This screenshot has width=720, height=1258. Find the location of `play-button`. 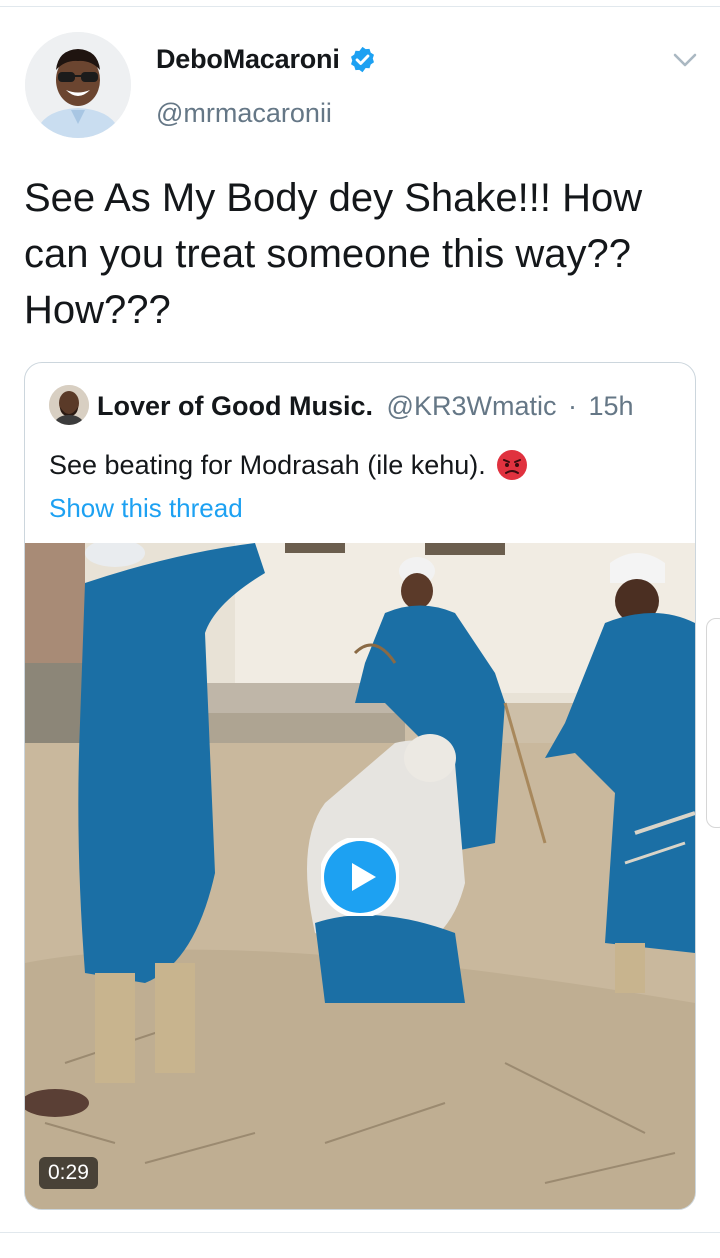

play-button is located at coordinates (360, 877).